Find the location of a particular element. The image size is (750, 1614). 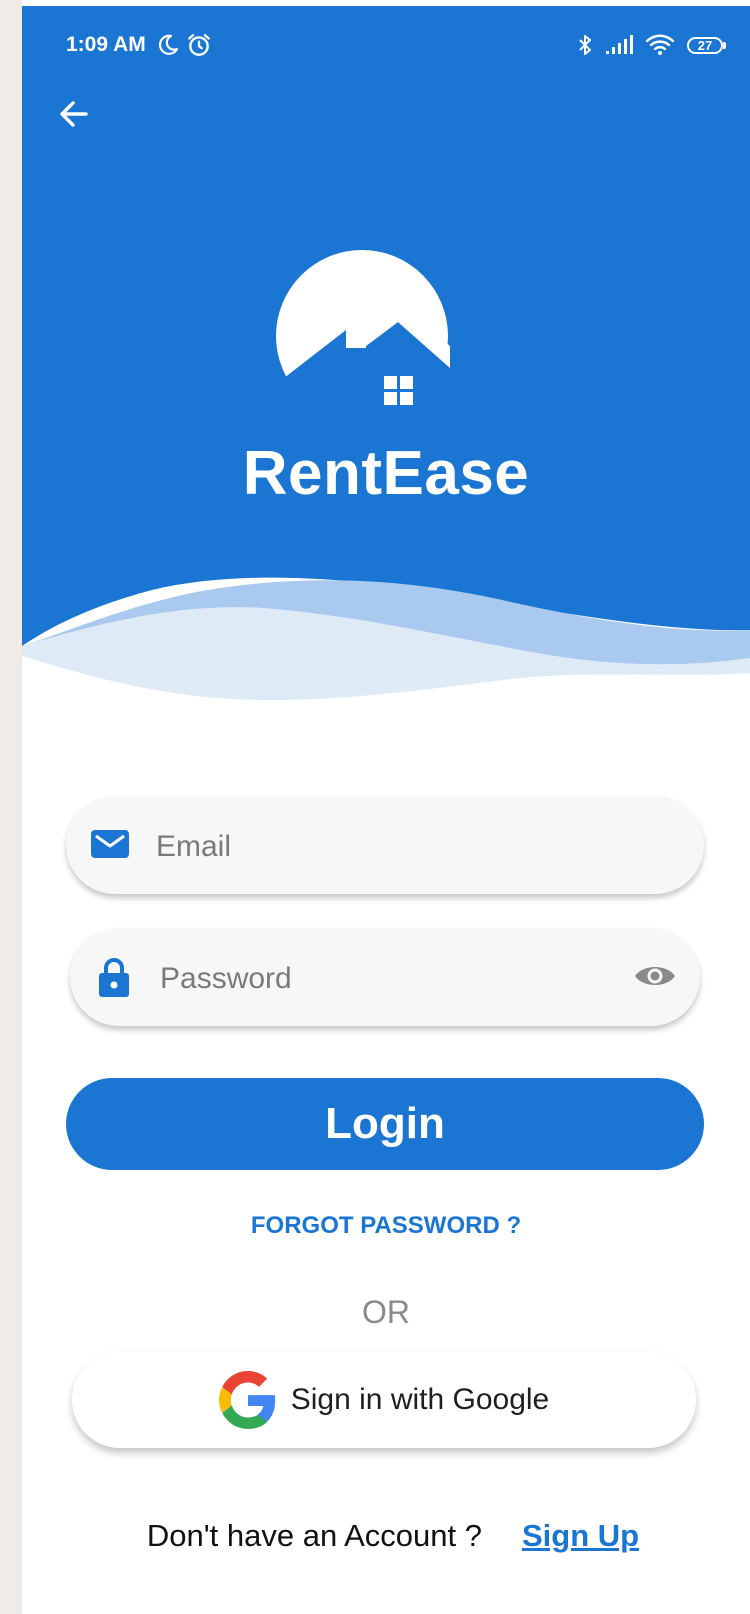

bluetooth-icon is located at coordinates (585, 45).